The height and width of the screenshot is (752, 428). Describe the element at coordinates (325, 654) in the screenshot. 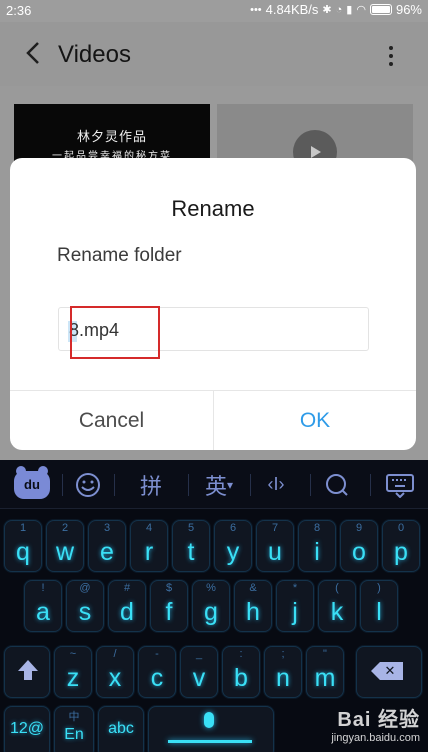

I see `key-sub-label: "` at that location.